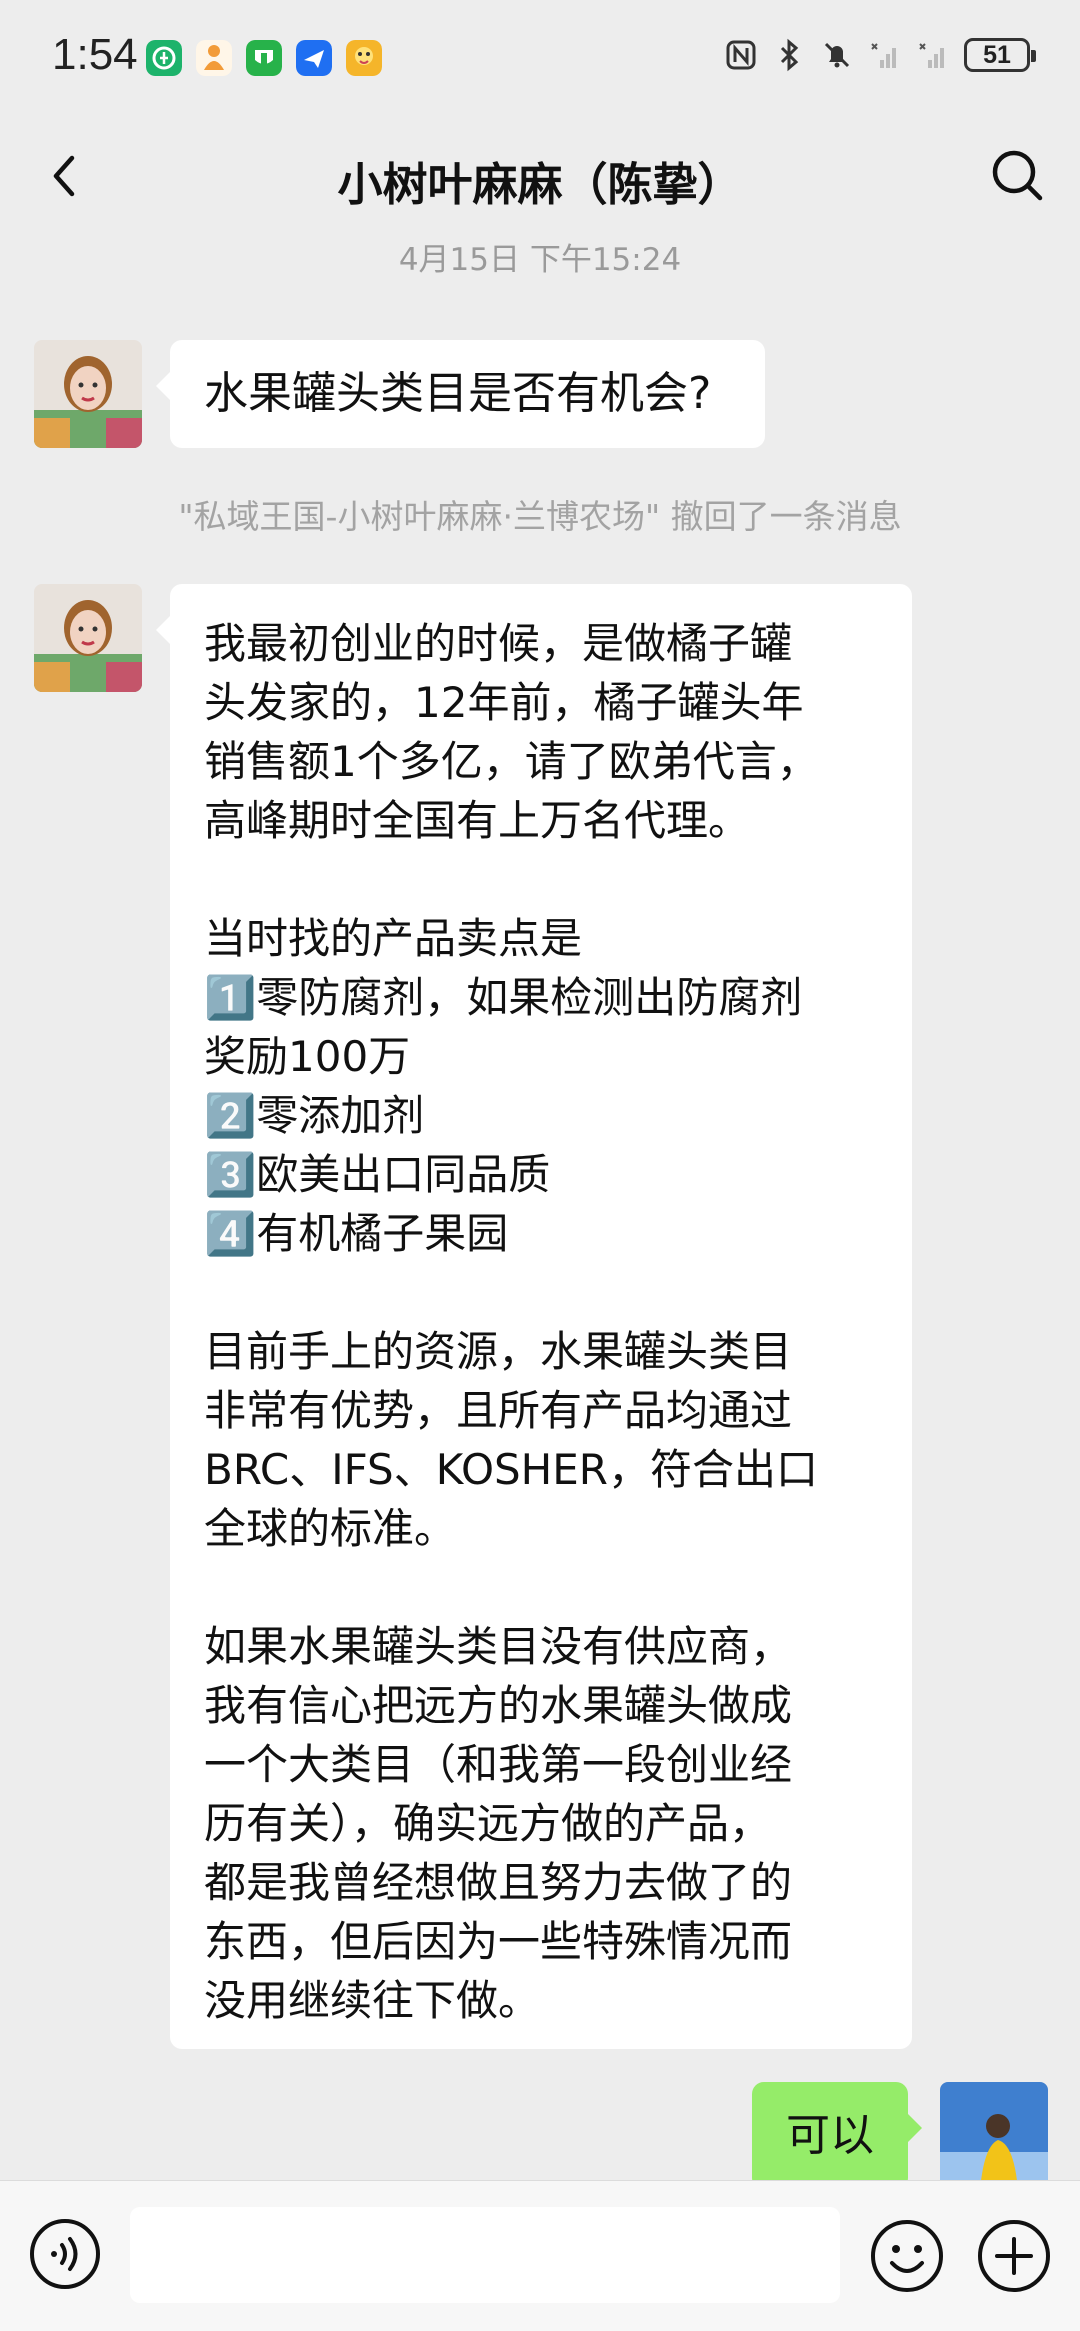  What do you see at coordinates (540, 516) in the screenshot?
I see `recall-notice: "私域王国-小树叶麻麻·兰博农场" 撤回了一条消息` at bounding box center [540, 516].